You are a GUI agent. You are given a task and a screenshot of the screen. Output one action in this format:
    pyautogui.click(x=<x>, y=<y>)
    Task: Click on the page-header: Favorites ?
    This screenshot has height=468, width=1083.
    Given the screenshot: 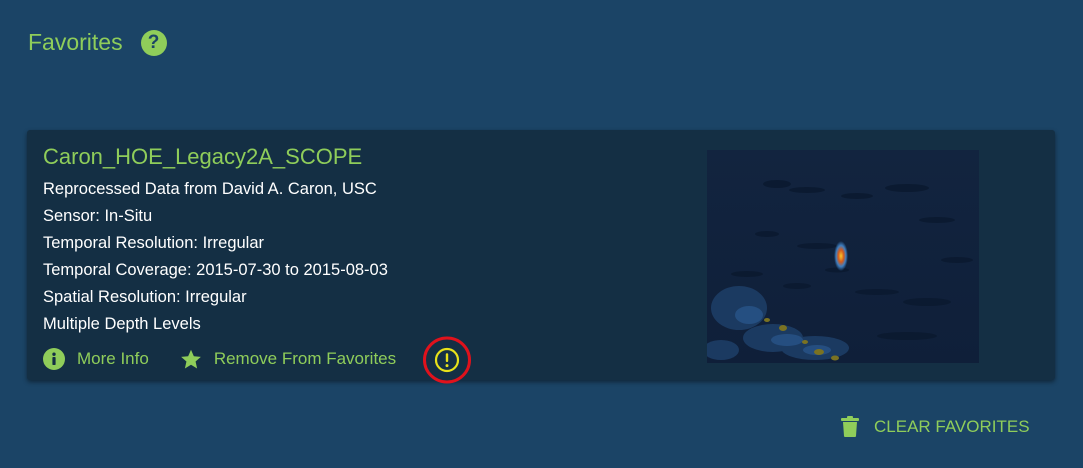 What is the action you would take?
    pyautogui.click(x=97, y=42)
    